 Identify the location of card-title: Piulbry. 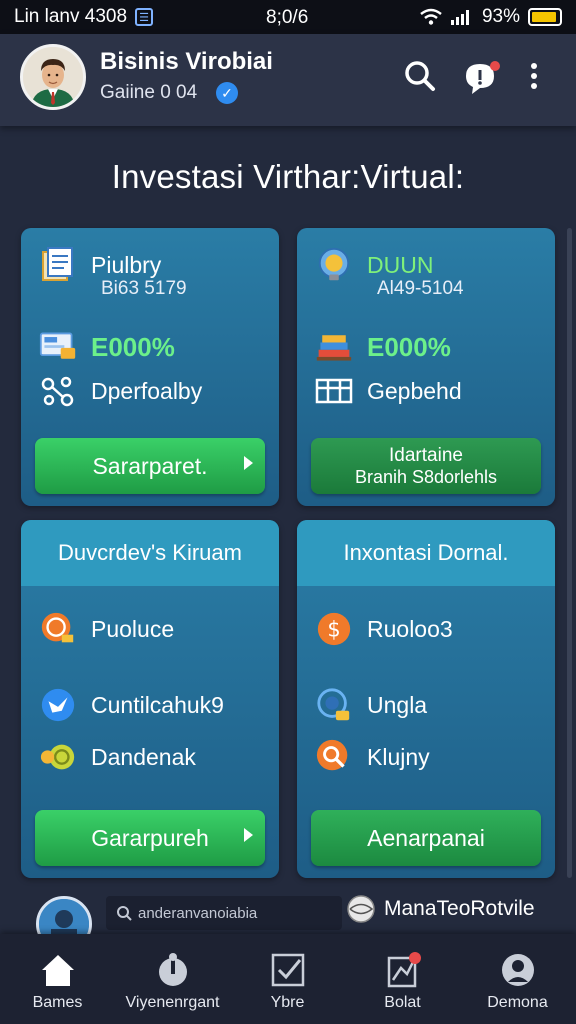
(126, 264).